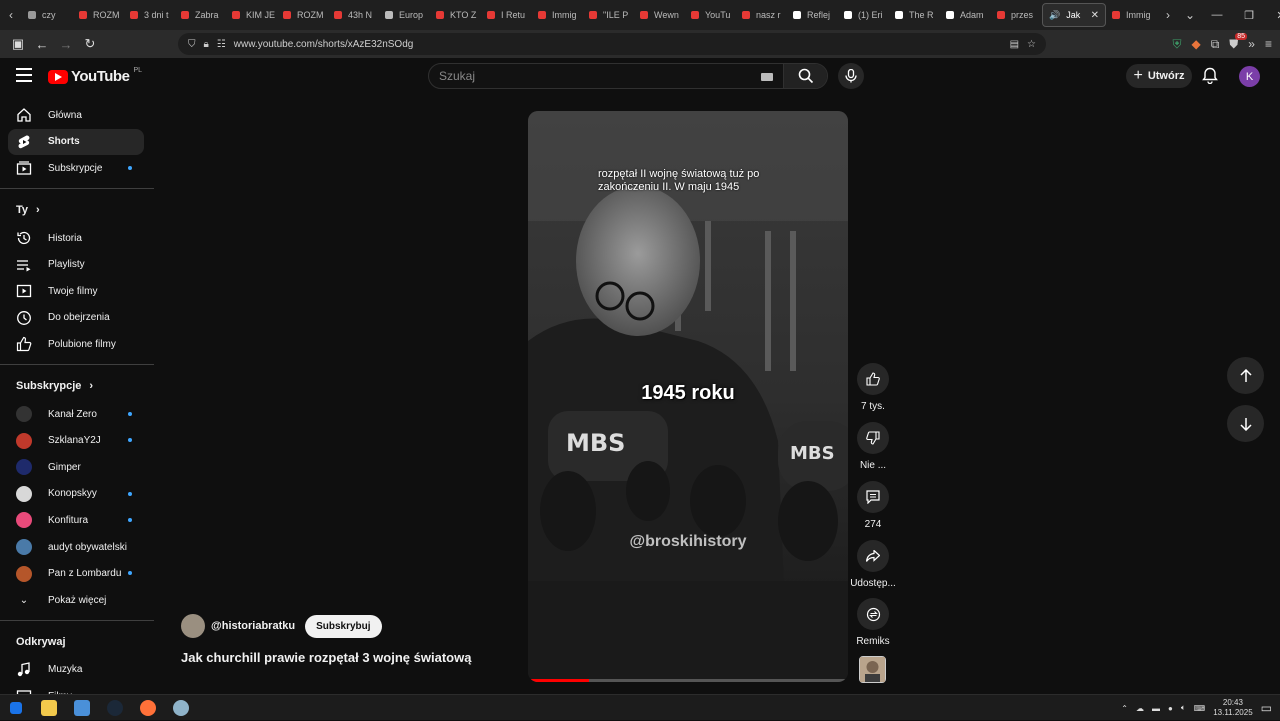  Describe the element at coordinates (90, 44) in the screenshot. I see `reload-icon: ↻` at that location.